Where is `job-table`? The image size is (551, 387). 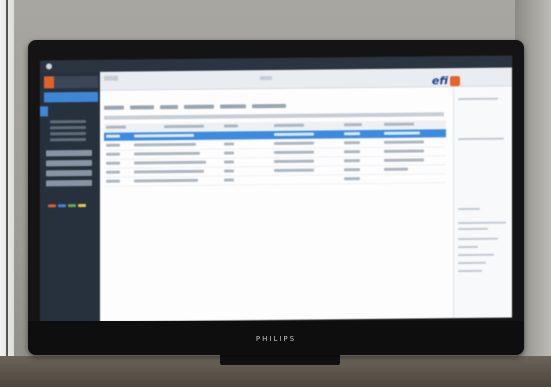 job-table is located at coordinates (275, 153).